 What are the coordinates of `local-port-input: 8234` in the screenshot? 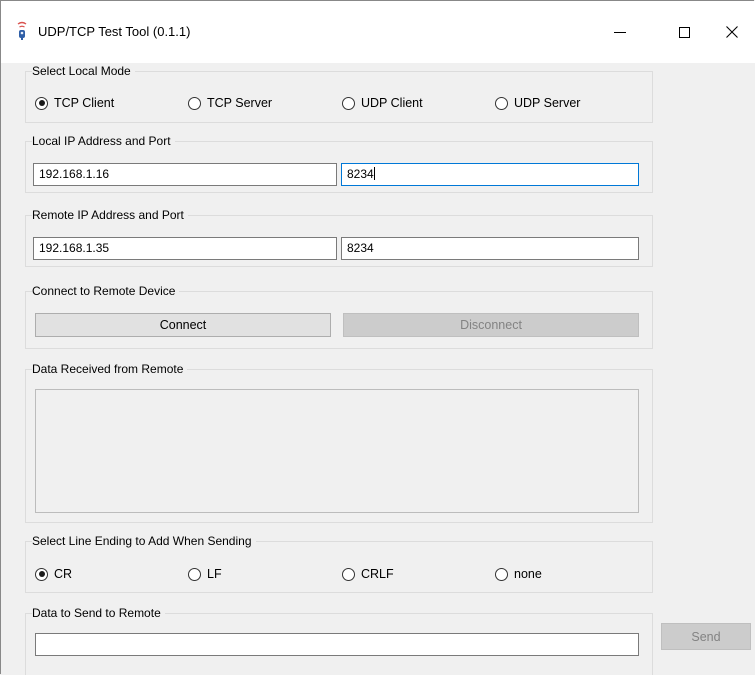 It's located at (490, 174).